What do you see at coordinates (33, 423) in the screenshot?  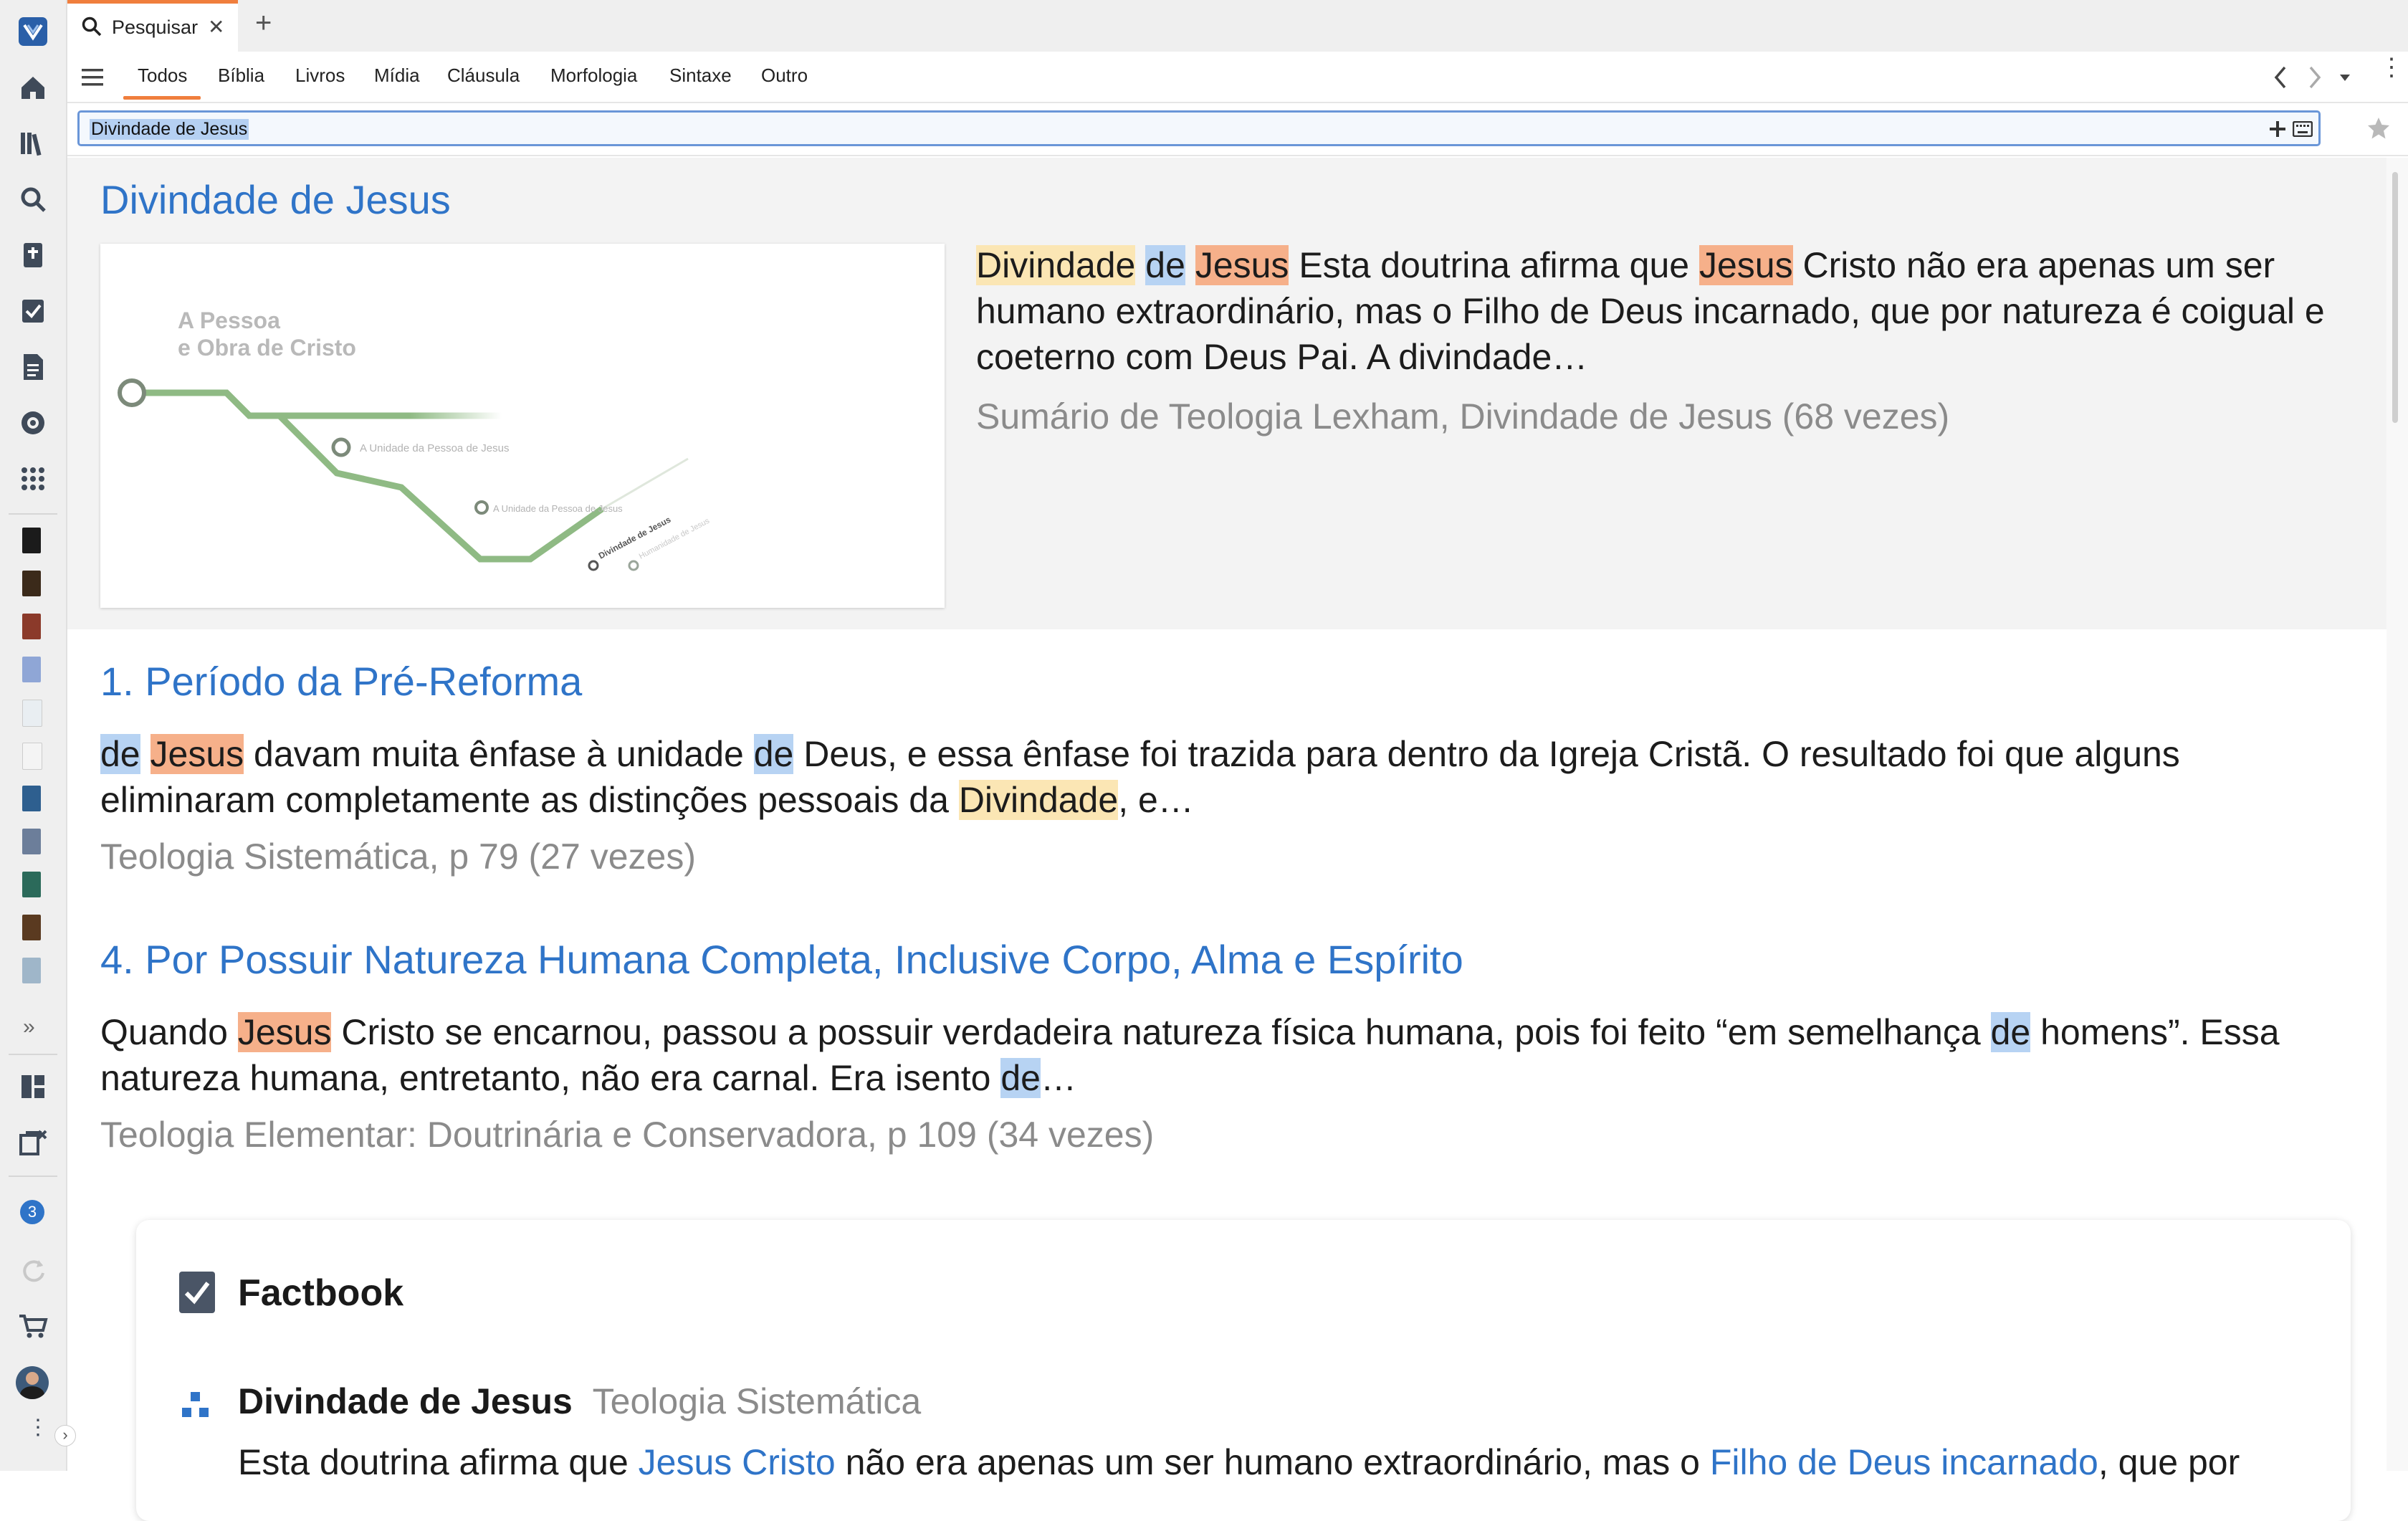 I see `guides-icon` at bounding box center [33, 423].